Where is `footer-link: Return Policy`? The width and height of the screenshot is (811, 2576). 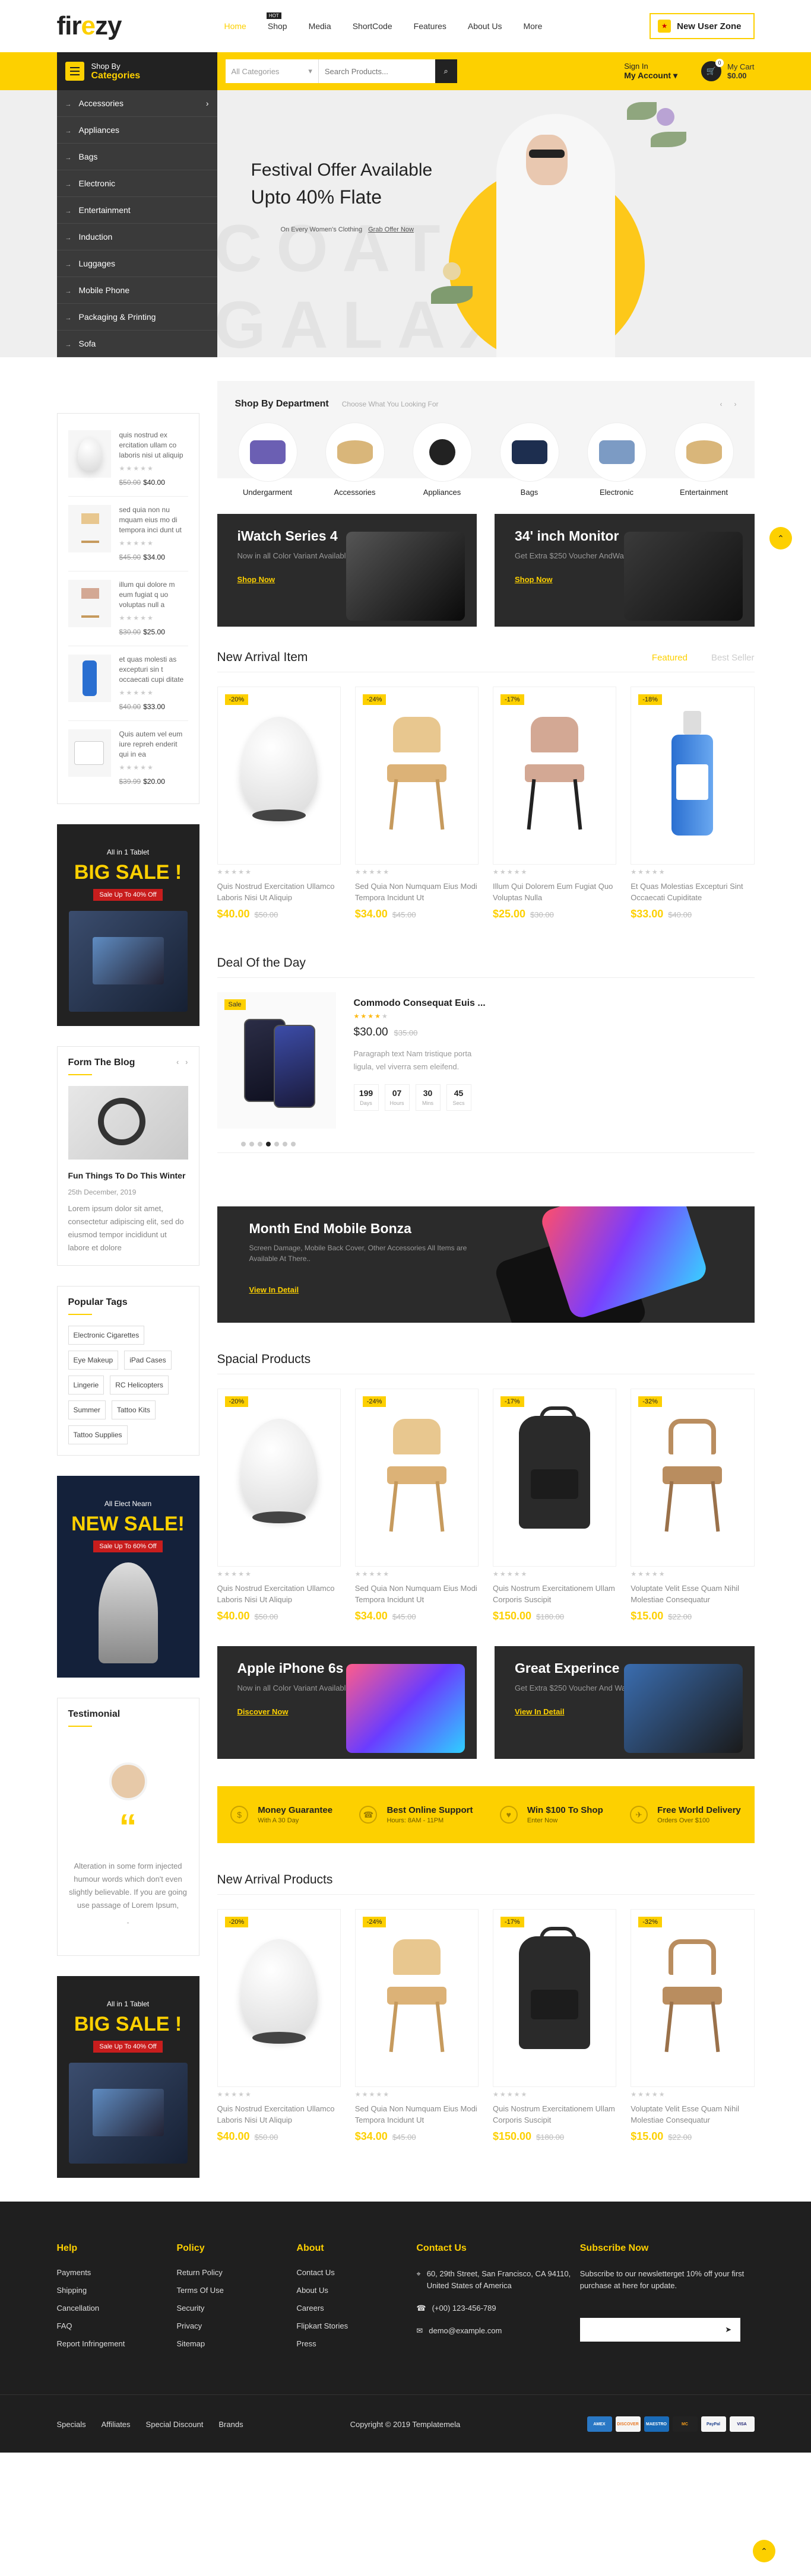 footer-link: Return Policy is located at coordinates (236, 2272).